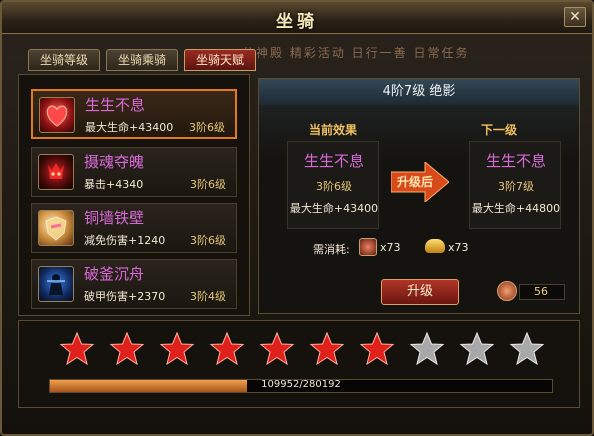 The image size is (594, 436). I want to click on material-icon, so click(368, 247).